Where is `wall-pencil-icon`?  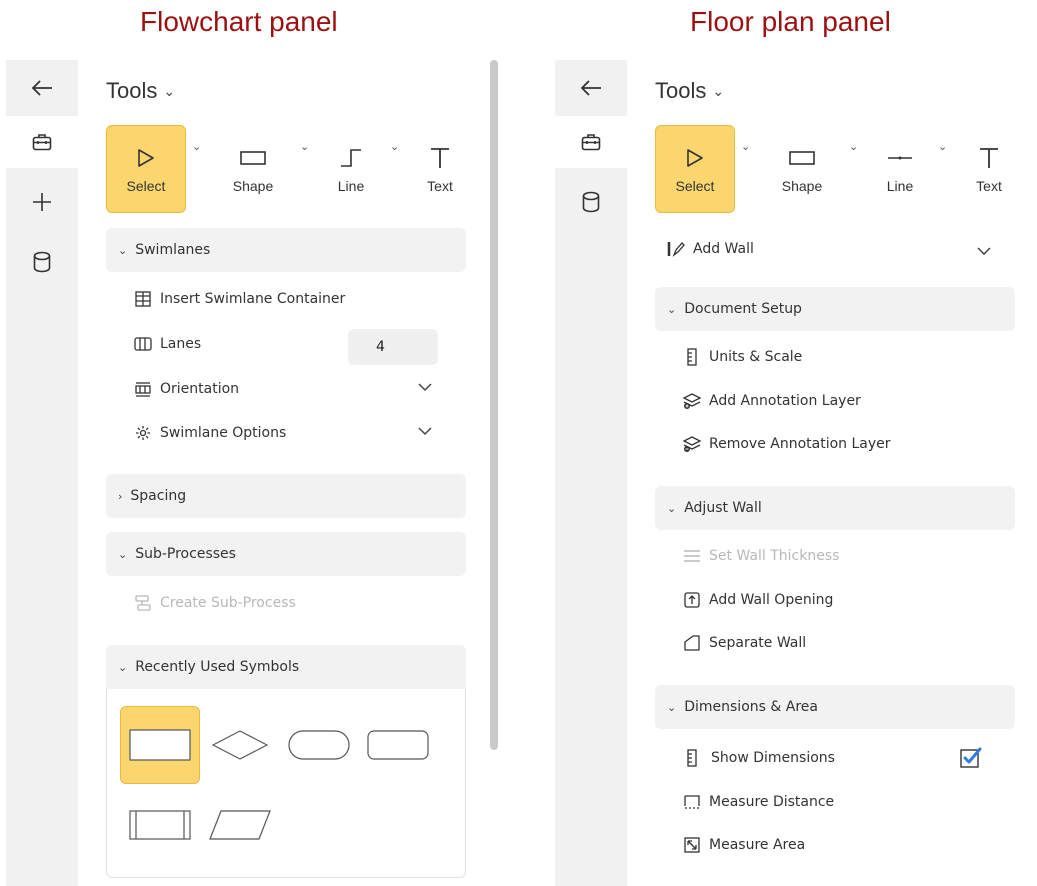 wall-pencil-icon is located at coordinates (676, 249).